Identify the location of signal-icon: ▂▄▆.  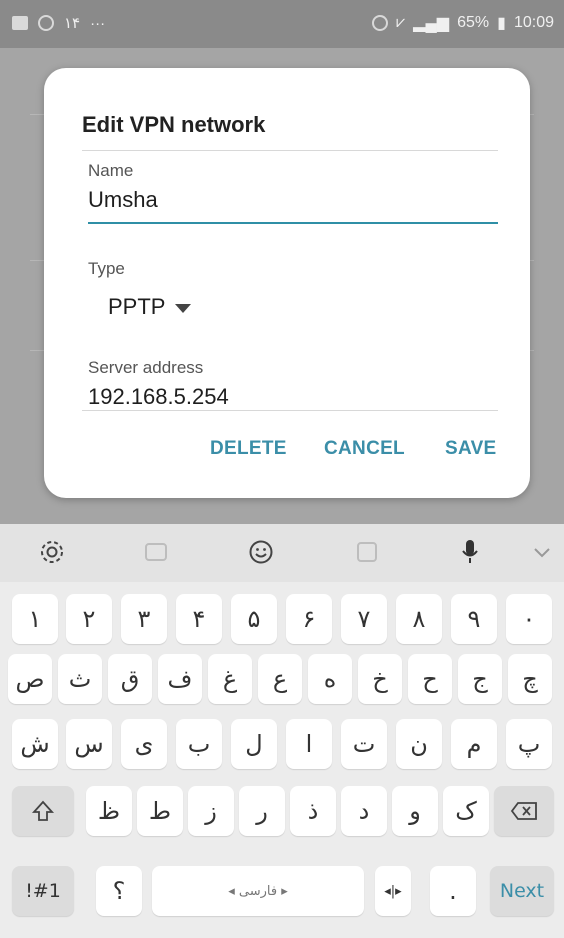
(431, 23).